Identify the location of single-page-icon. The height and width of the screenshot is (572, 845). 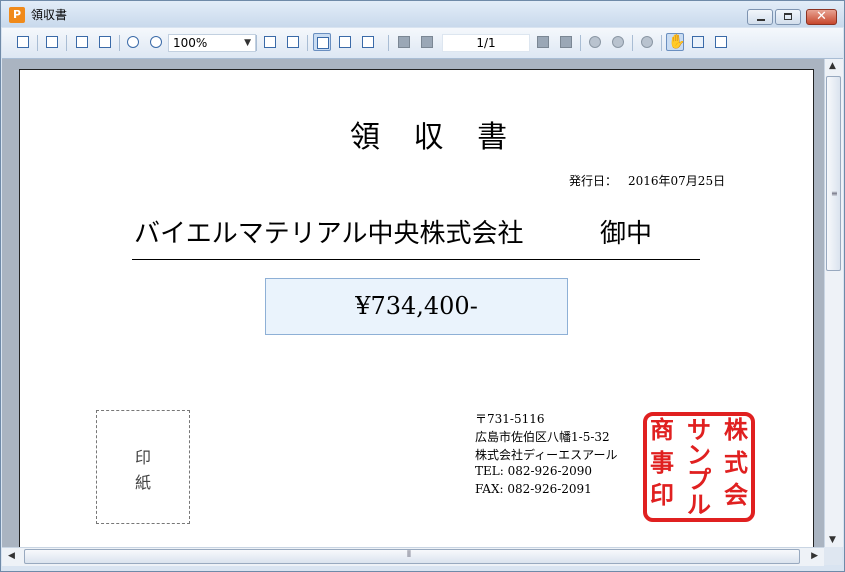
(323, 43).